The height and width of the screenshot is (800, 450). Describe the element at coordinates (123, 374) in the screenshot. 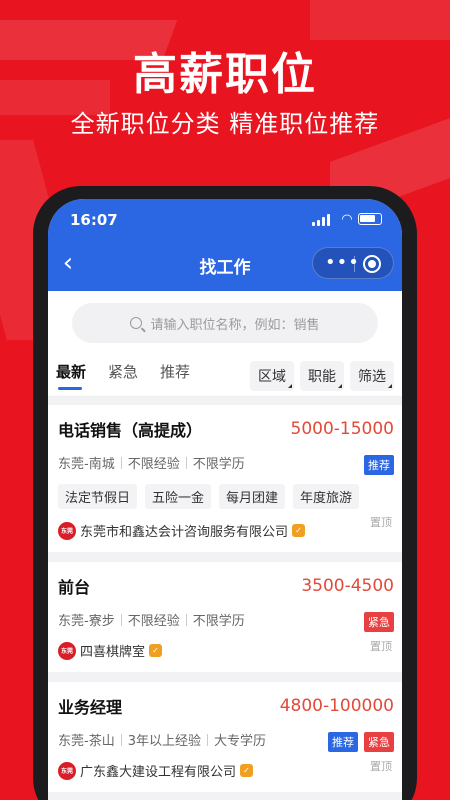

I see `tab-urgent: 紧急` at that location.